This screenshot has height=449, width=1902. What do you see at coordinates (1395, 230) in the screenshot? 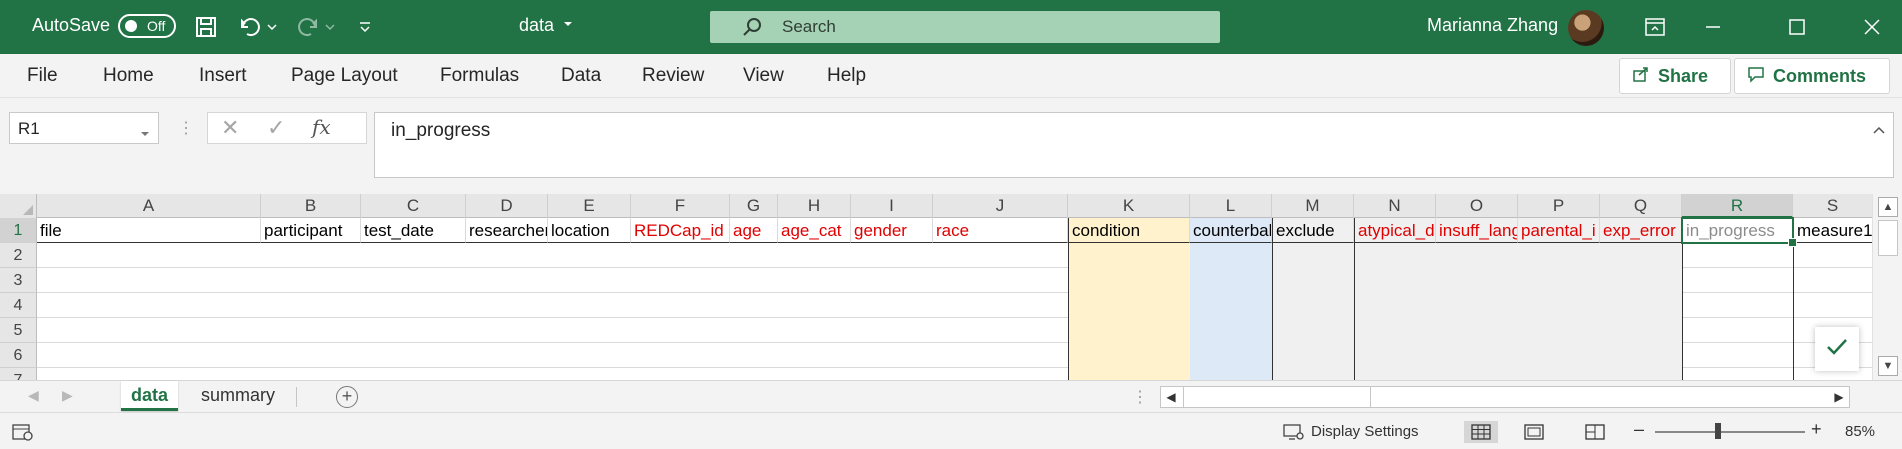
I see `header-cell-atypical: atypical_d` at bounding box center [1395, 230].